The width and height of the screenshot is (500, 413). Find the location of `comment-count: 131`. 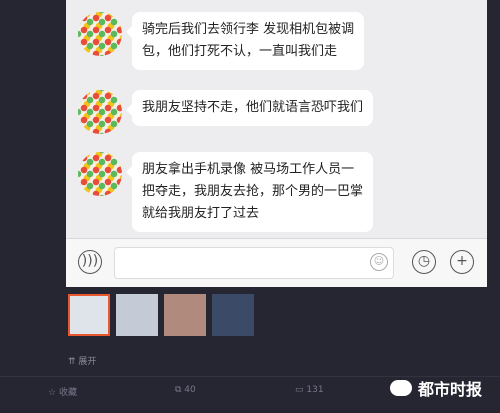

comment-count: 131 is located at coordinates (315, 390).